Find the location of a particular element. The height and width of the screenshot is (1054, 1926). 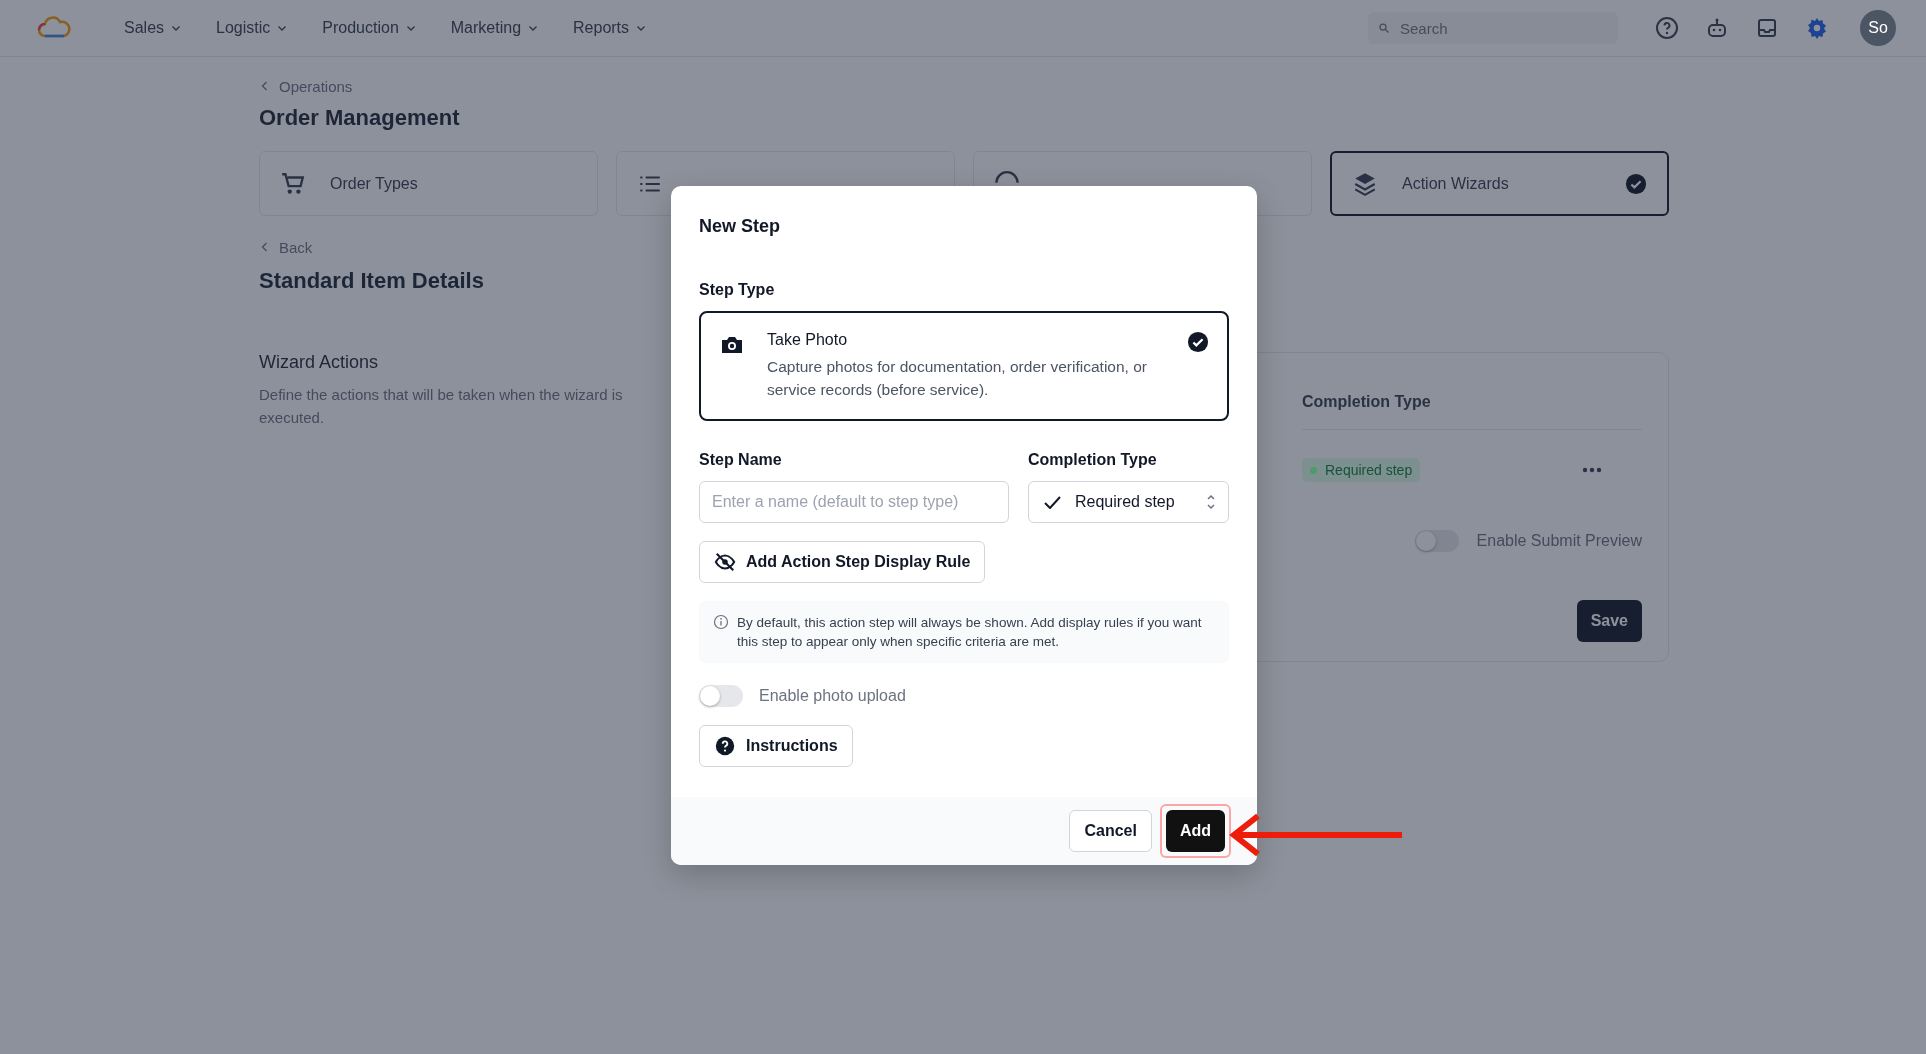

nav-menu: Logistic is located at coordinates (252, 28).